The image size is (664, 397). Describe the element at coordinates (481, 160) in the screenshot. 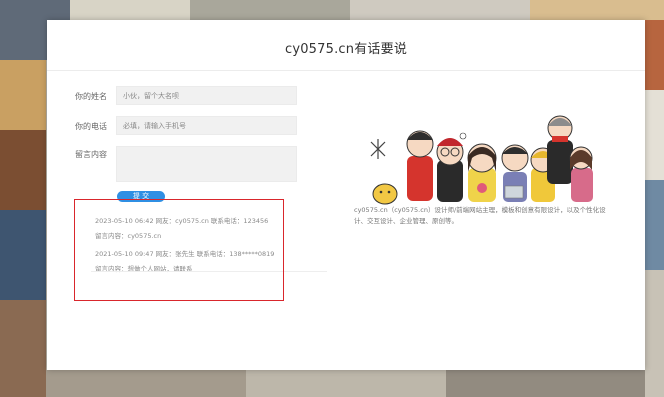

I see `people-illustration` at that location.